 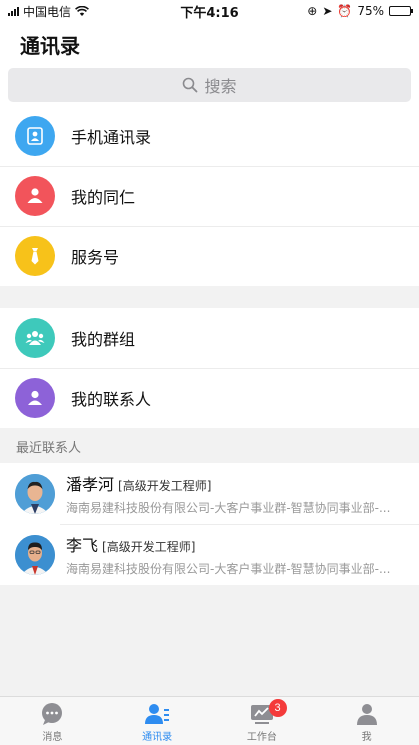 I want to click on contact-name: 李飞, so click(x=82, y=545).